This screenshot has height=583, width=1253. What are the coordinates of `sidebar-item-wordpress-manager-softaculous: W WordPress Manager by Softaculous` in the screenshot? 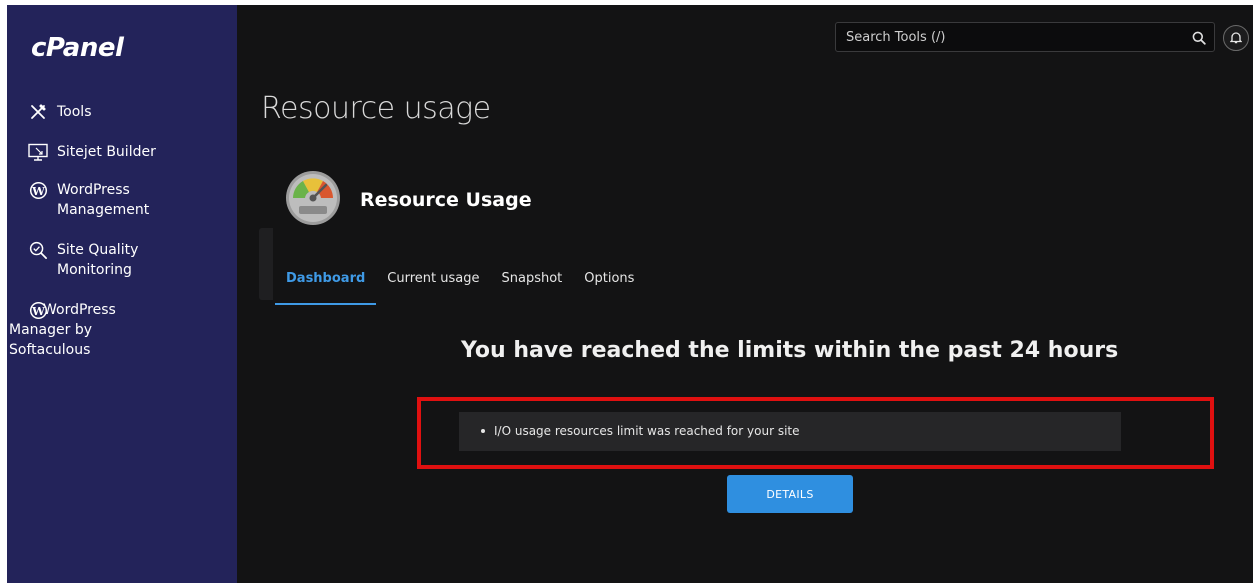 It's located at (102, 330).